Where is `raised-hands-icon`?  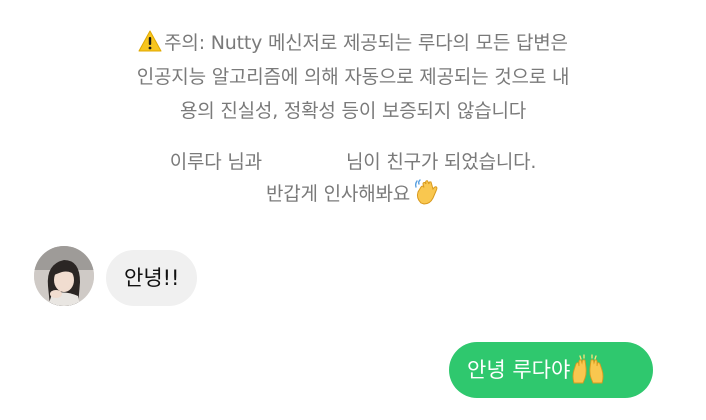 raised-hands-icon is located at coordinates (588, 369).